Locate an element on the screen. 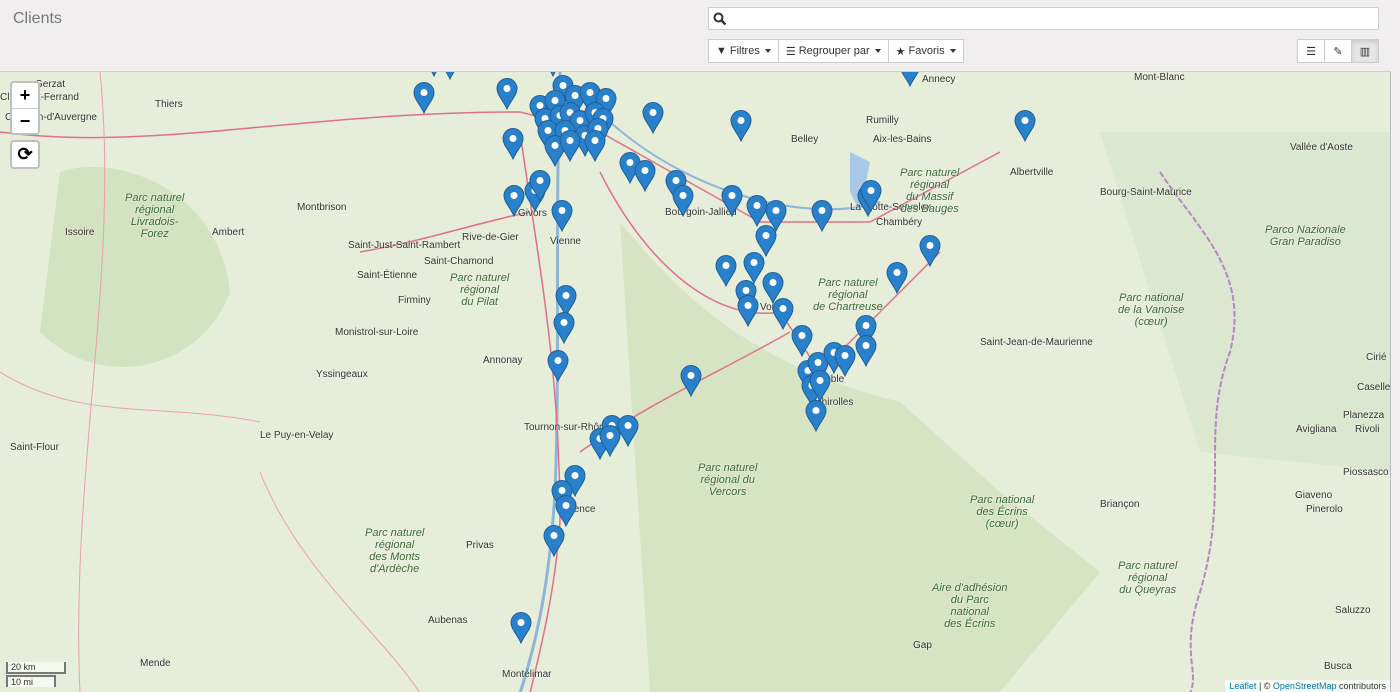  map-label: Saint-Chamond is located at coordinates (459, 261).